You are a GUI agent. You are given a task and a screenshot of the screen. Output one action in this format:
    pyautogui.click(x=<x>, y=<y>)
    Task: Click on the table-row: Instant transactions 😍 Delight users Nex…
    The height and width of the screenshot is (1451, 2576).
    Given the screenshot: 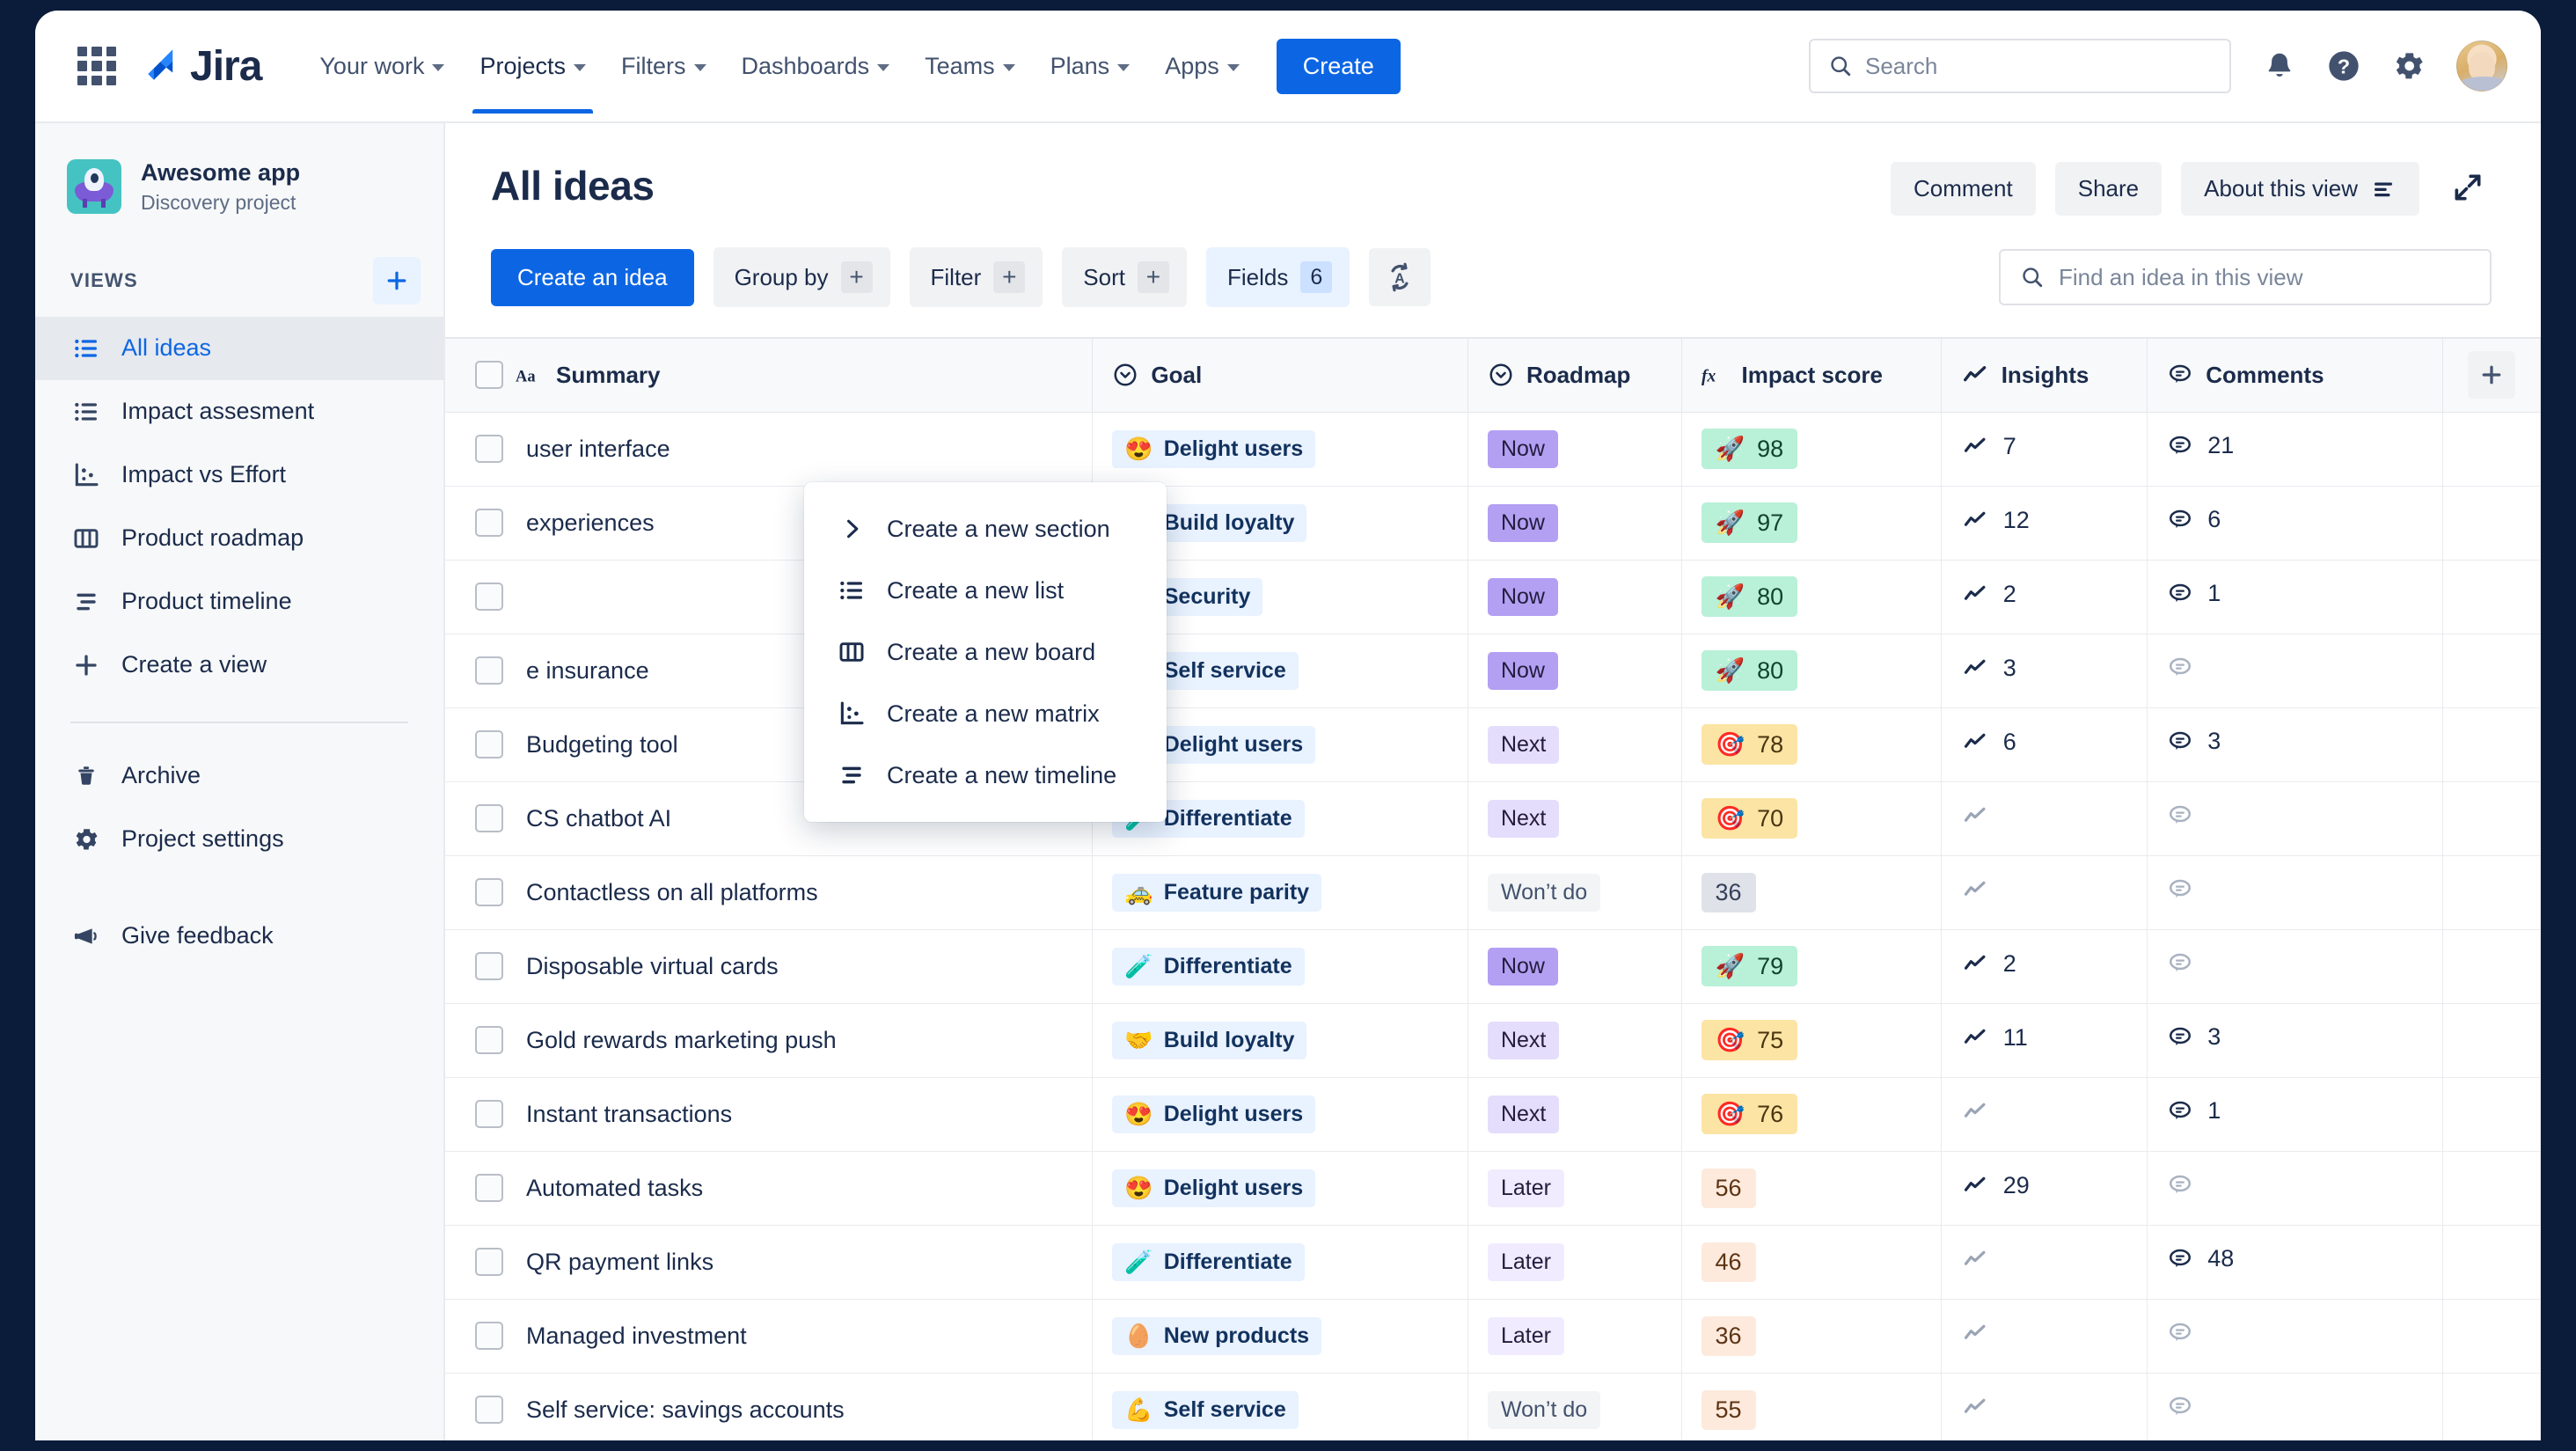 What is the action you would take?
    pyautogui.click(x=1493, y=1114)
    